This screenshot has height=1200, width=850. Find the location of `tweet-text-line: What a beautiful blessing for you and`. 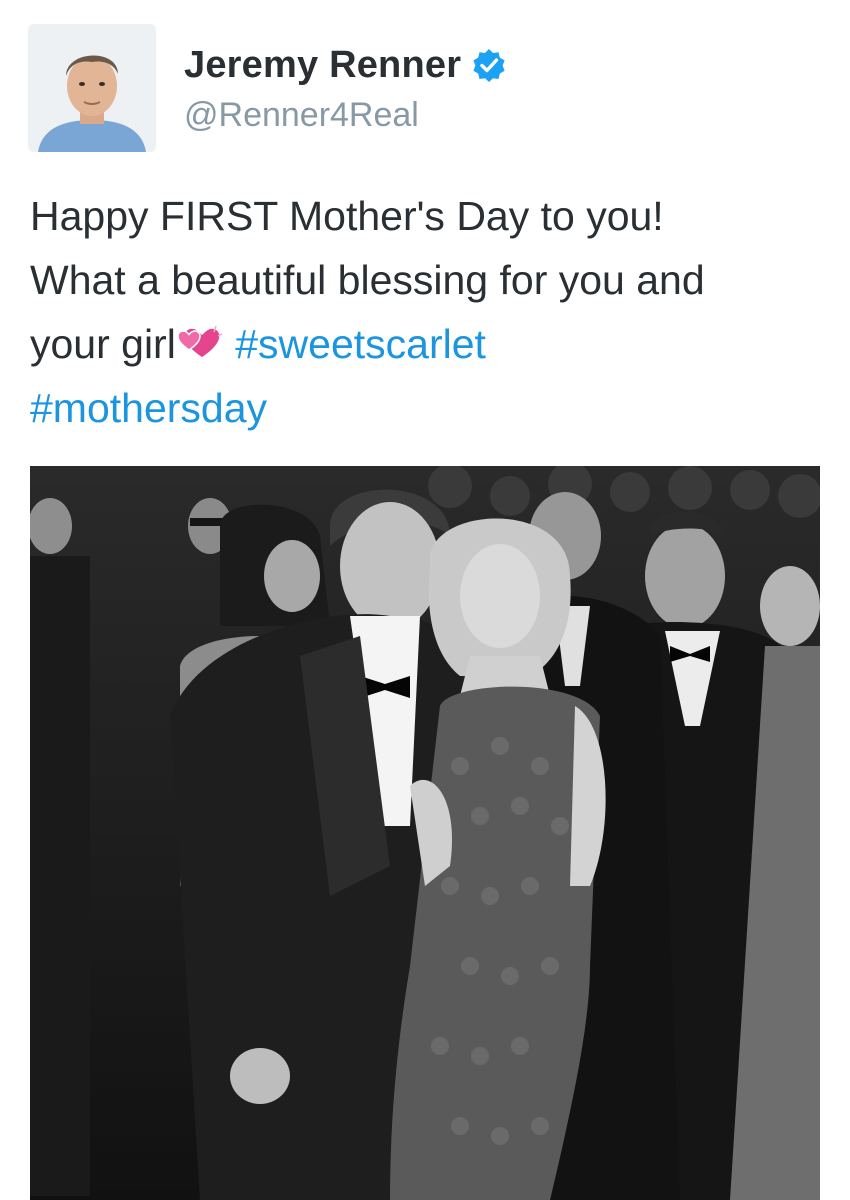

tweet-text-line: What a beautiful blessing for you and is located at coordinates (367, 280).